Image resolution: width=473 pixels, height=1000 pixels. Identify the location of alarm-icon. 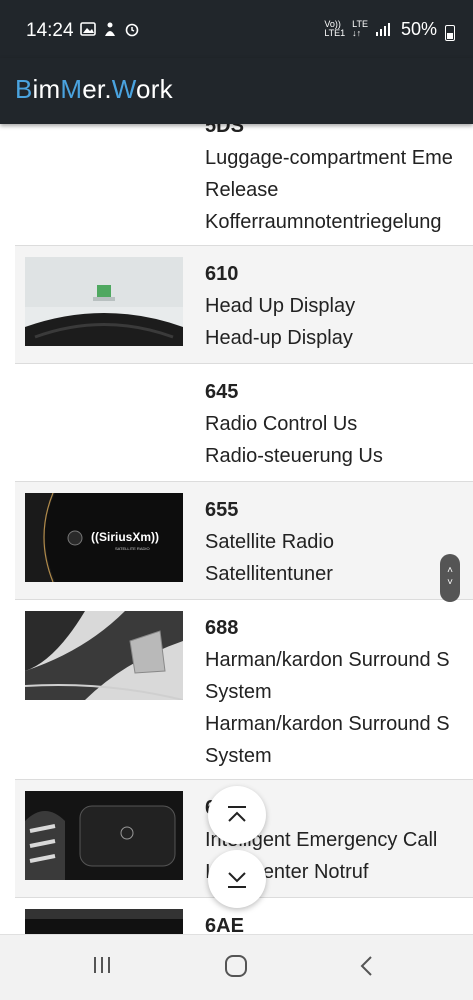
(132, 30).